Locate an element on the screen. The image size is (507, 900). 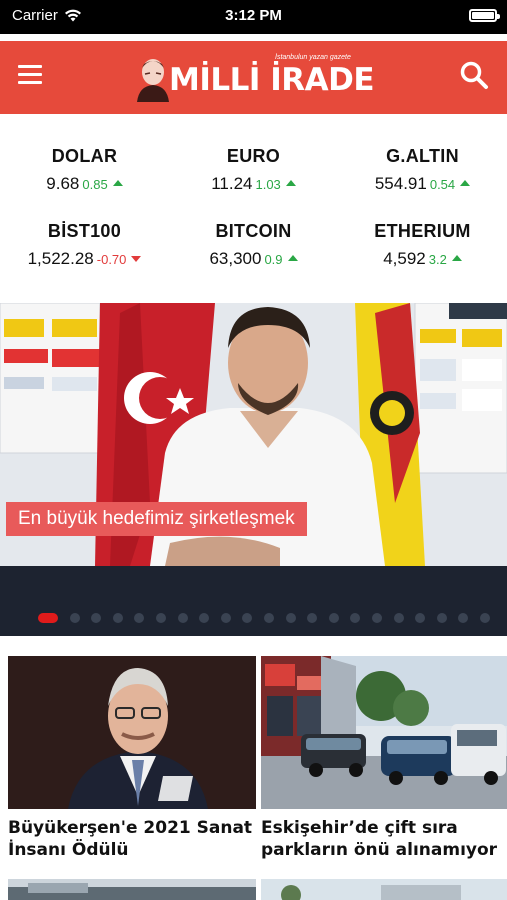
status-time: 3:12 PM is located at coordinates (253, 15).